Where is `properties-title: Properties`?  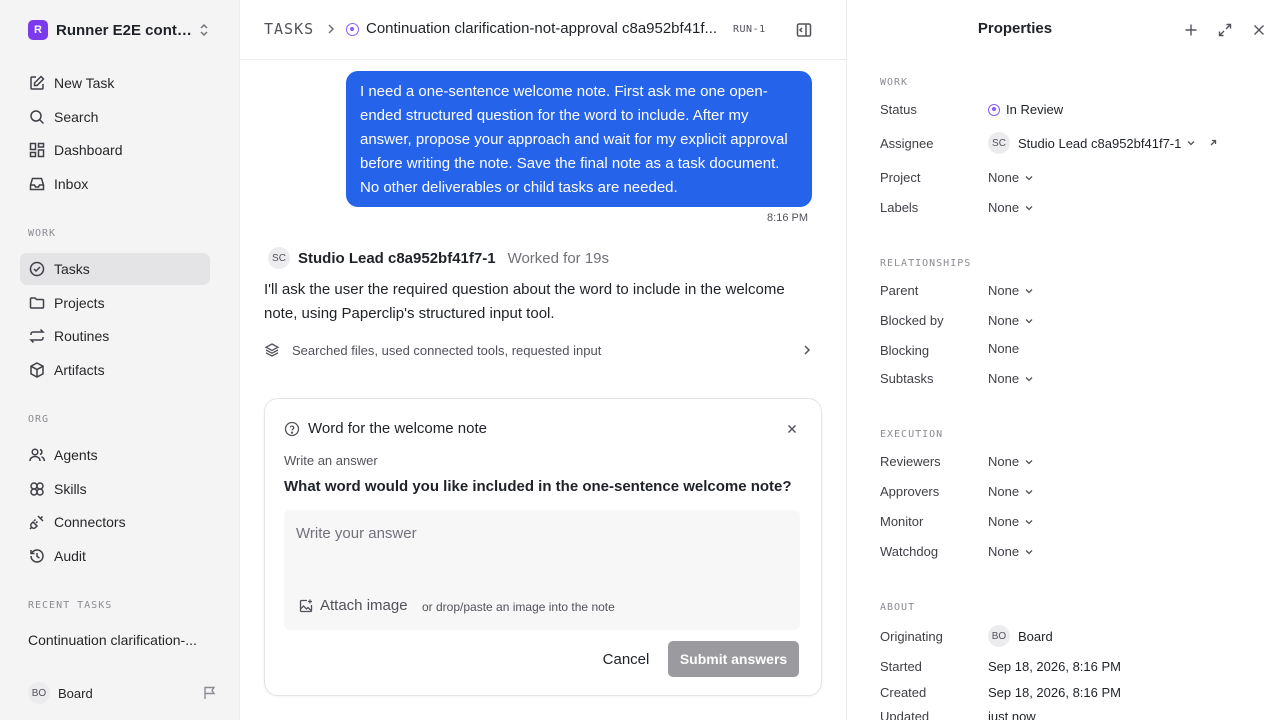 properties-title: Properties is located at coordinates (1015, 28).